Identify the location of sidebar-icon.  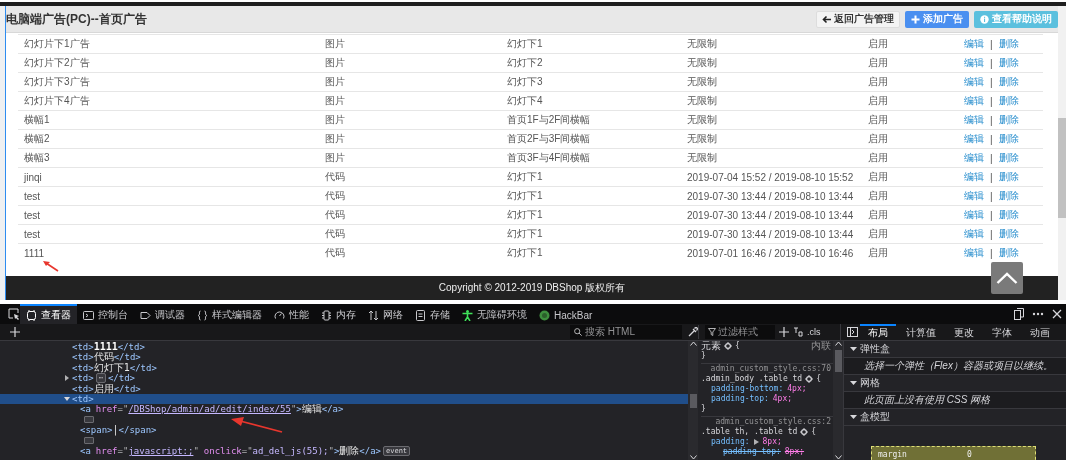
(852, 332).